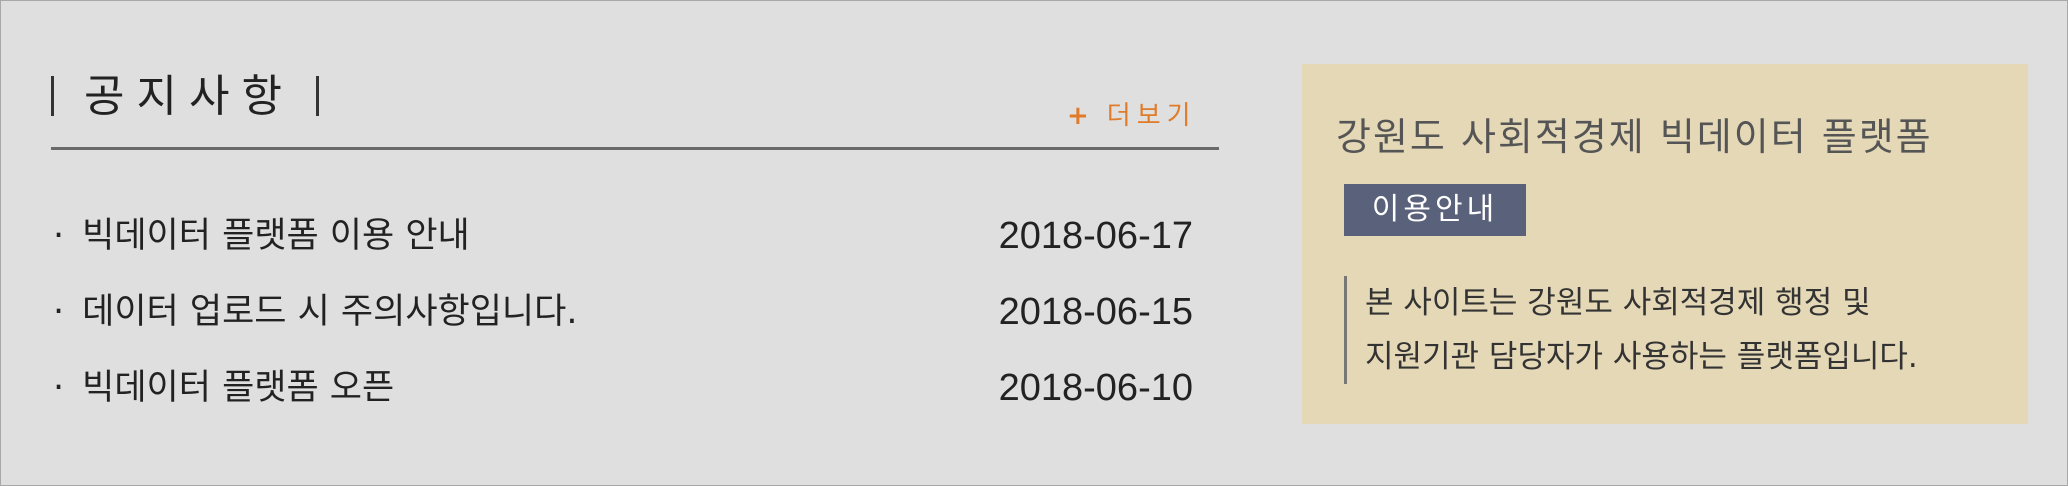 The width and height of the screenshot is (2068, 486). I want to click on plus-icon: +, so click(1081, 116).